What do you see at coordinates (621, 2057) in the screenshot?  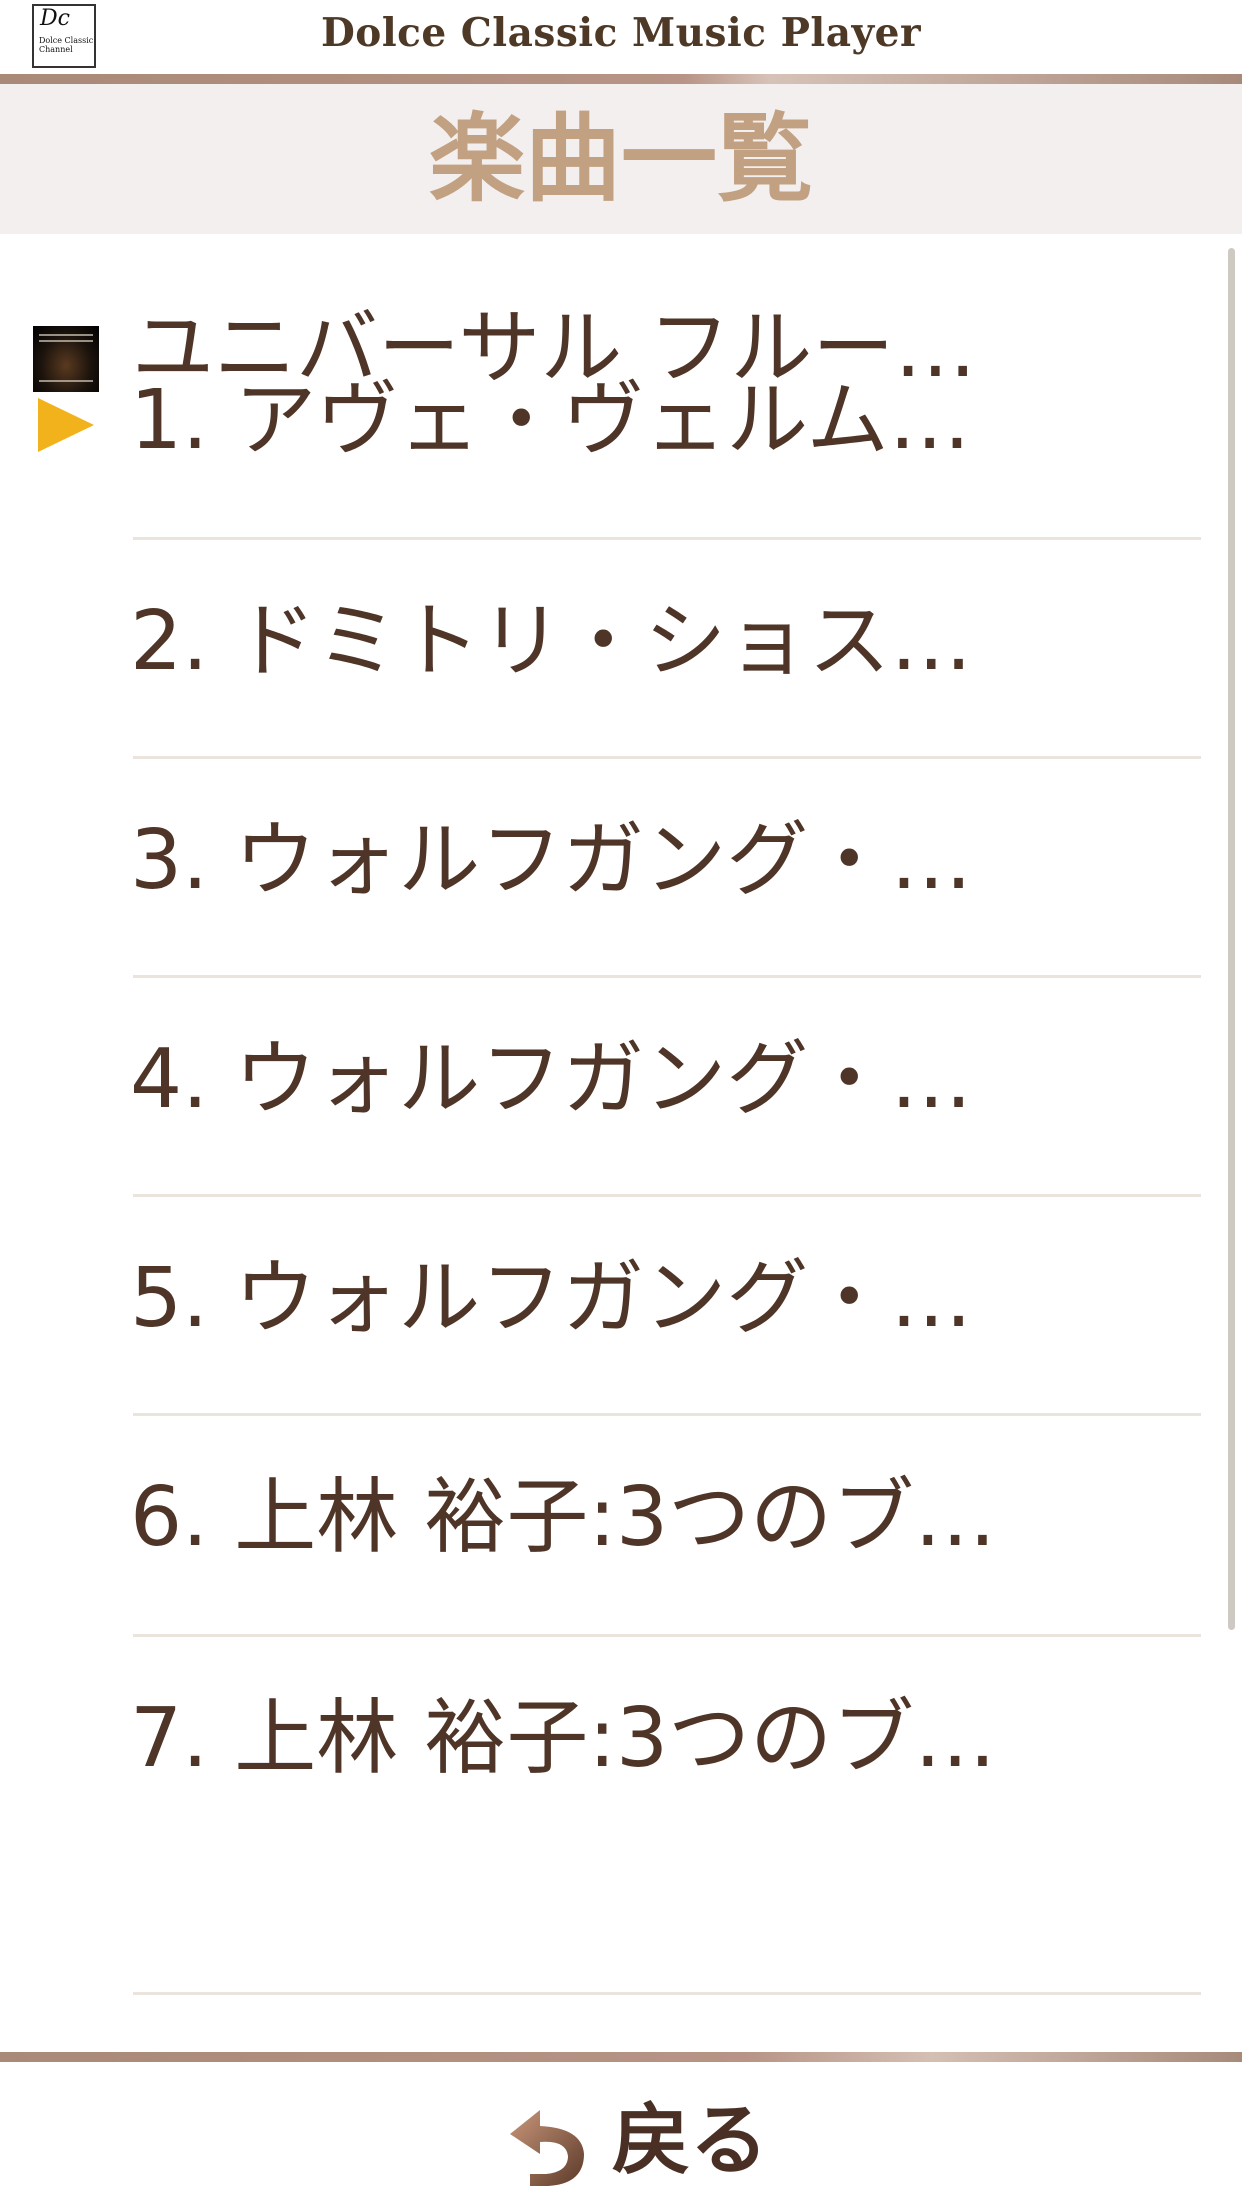 I see `footer-divider` at bounding box center [621, 2057].